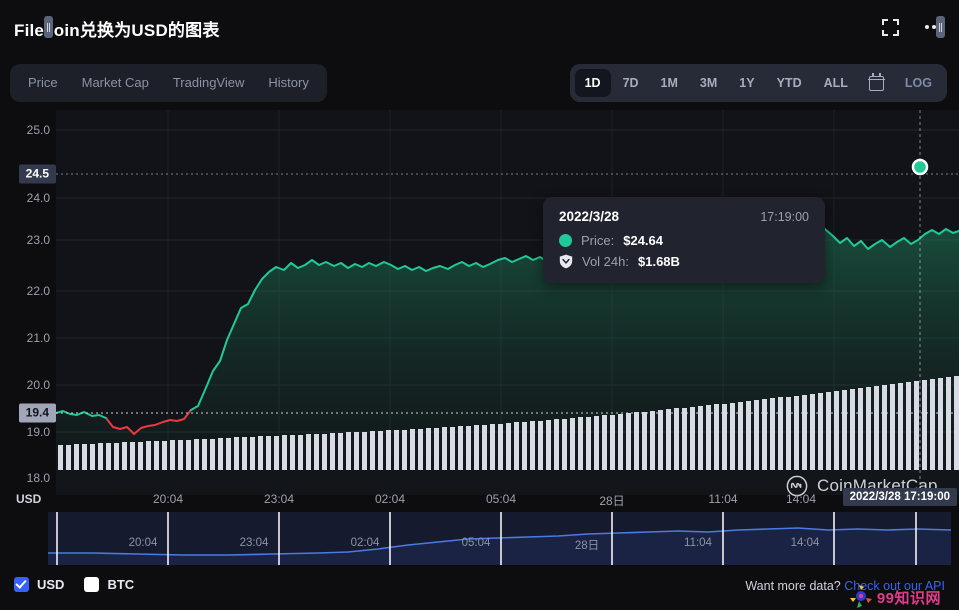 This screenshot has height=610, width=959. Describe the element at coordinates (476, 543) in the screenshot. I see `navigator-tick-3: 05:04` at that location.